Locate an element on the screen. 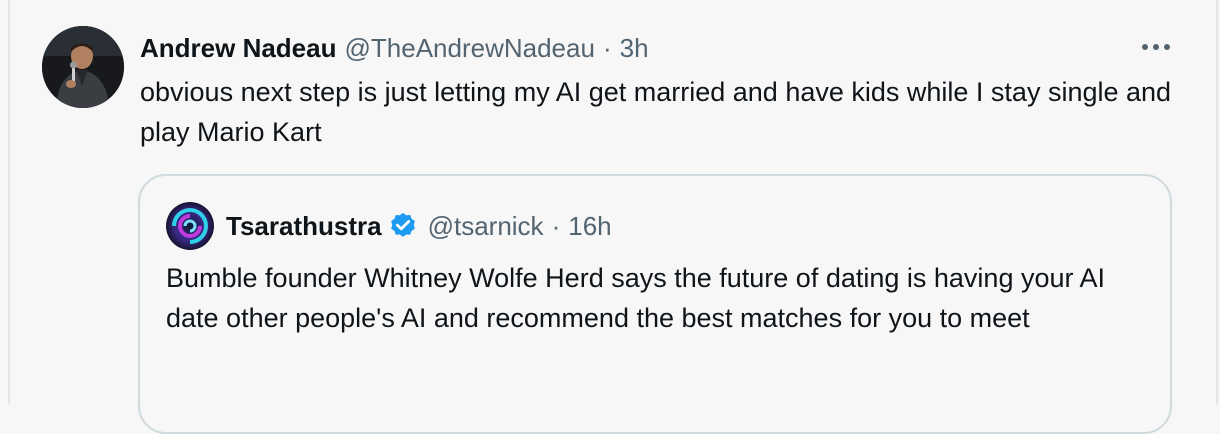 This screenshot has width=1220, height=434. swirl-avatar-icon is located at coordinates (190, 226).